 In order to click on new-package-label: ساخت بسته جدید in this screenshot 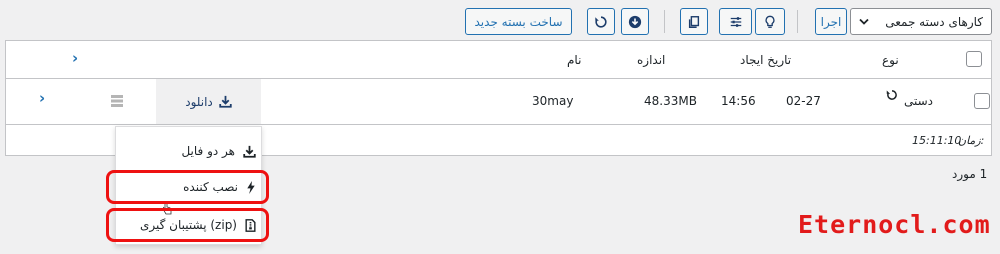, I will do `click(518, 21)`.